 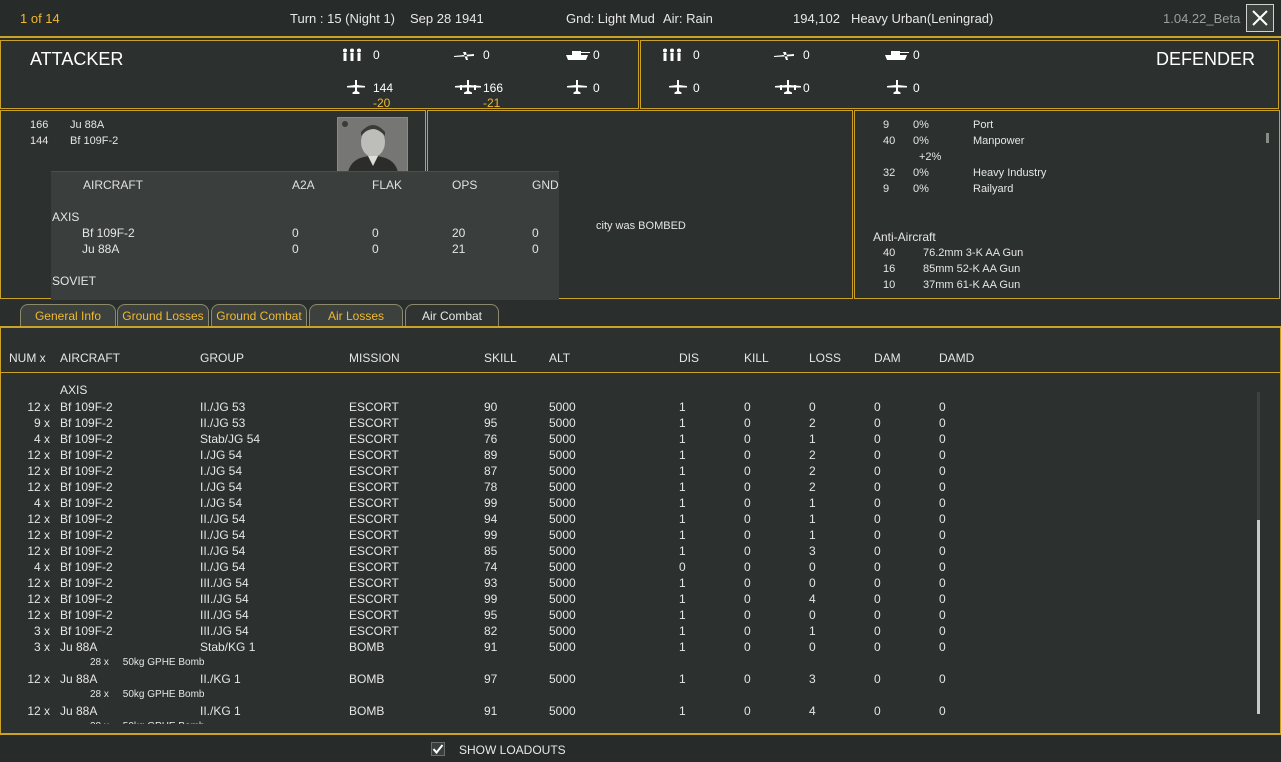 I want to click on unit-name: Bf 109F-2, so click(x=94, y=141).